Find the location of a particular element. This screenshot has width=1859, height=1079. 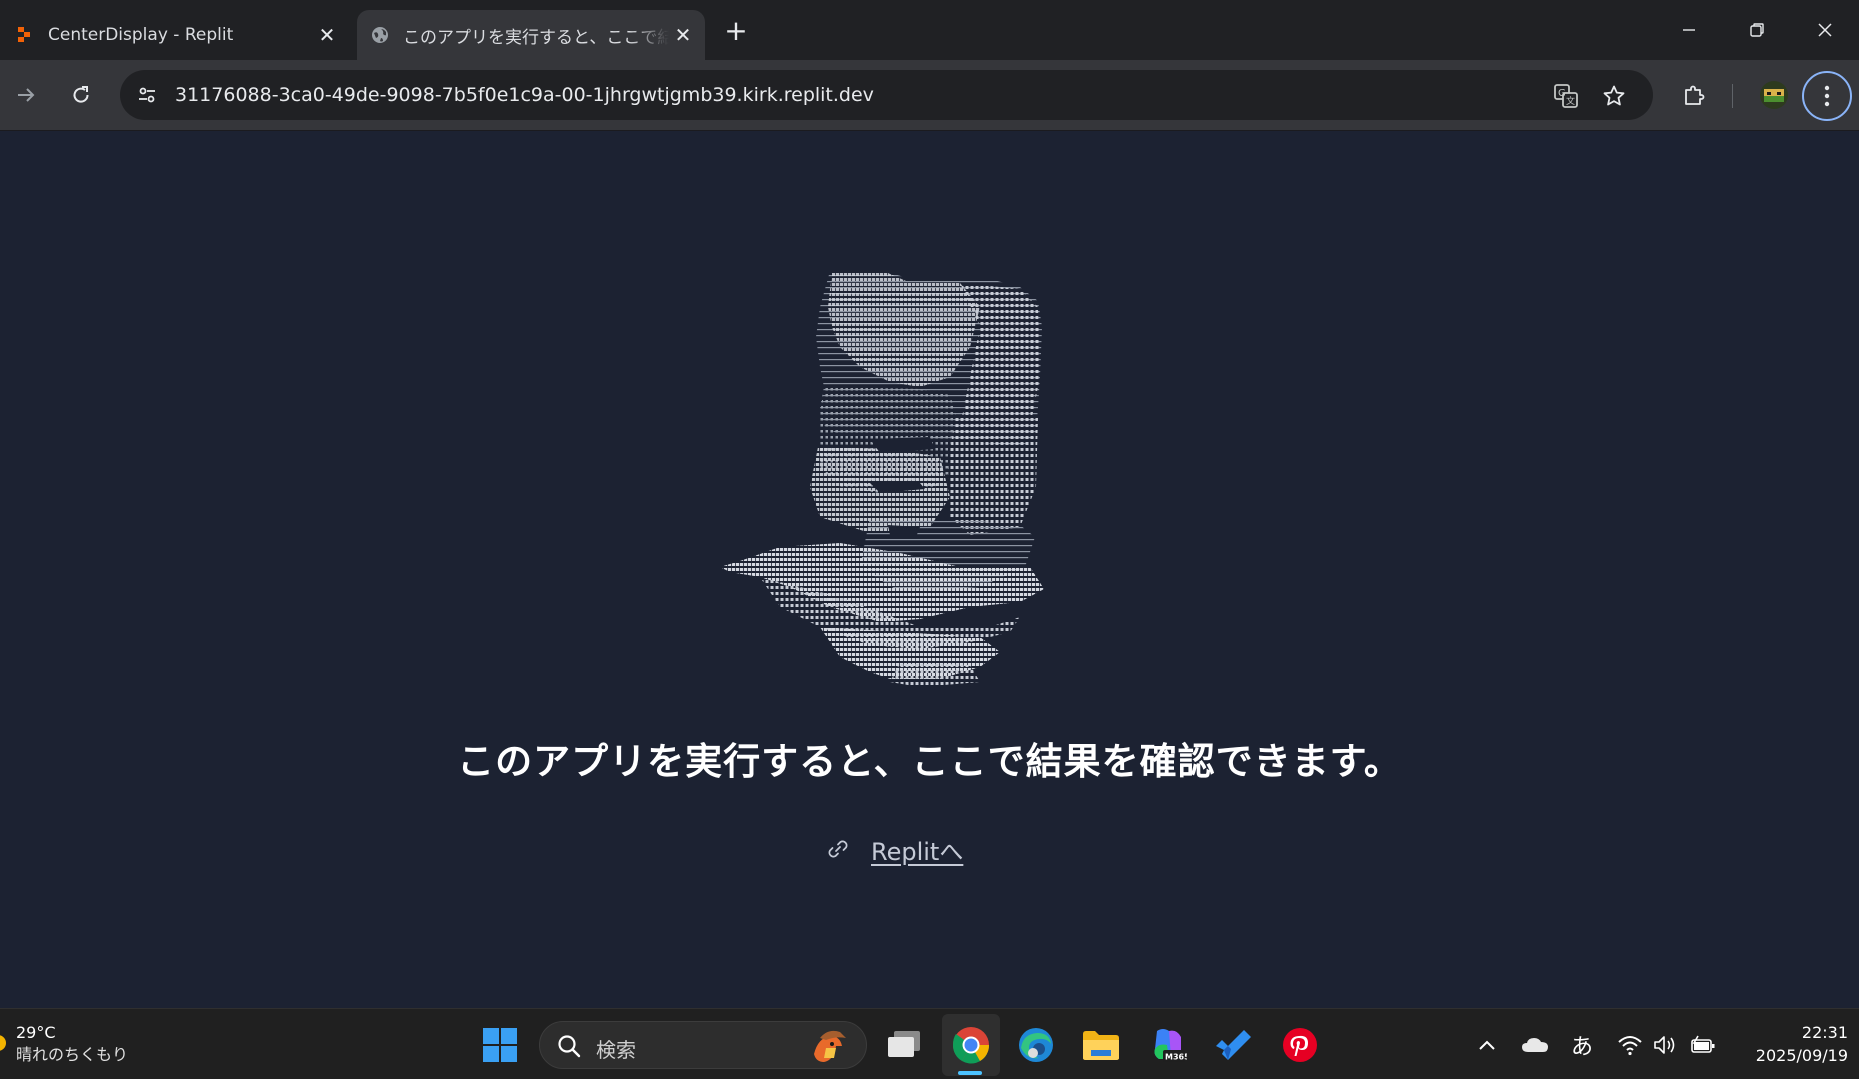

speaker-icon is located at coordinates (1664, 1045).